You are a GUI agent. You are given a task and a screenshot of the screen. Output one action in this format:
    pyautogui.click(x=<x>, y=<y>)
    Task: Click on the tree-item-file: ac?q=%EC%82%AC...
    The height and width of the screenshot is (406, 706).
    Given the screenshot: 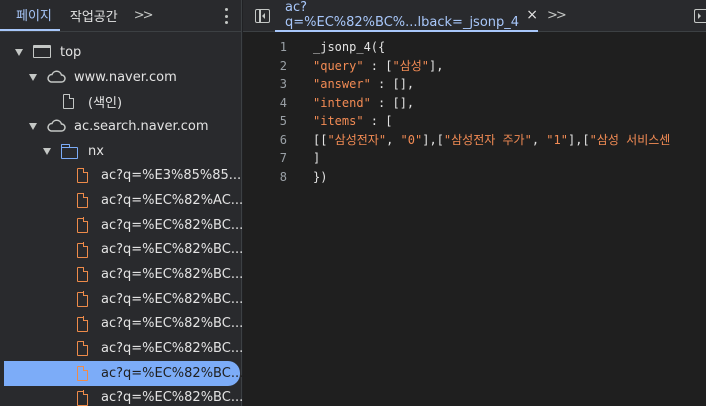 What is the action you would take?
    pyautogui.click(x=122, y=200)
    